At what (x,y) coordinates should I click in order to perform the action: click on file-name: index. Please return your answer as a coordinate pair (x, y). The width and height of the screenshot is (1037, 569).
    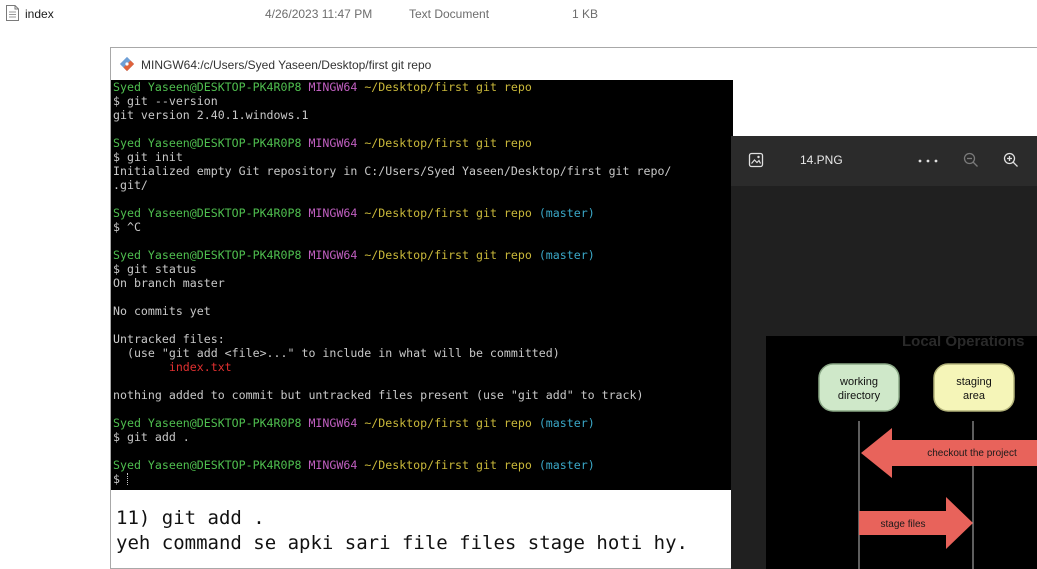
    Looking at the image, I should click on (39, 14).